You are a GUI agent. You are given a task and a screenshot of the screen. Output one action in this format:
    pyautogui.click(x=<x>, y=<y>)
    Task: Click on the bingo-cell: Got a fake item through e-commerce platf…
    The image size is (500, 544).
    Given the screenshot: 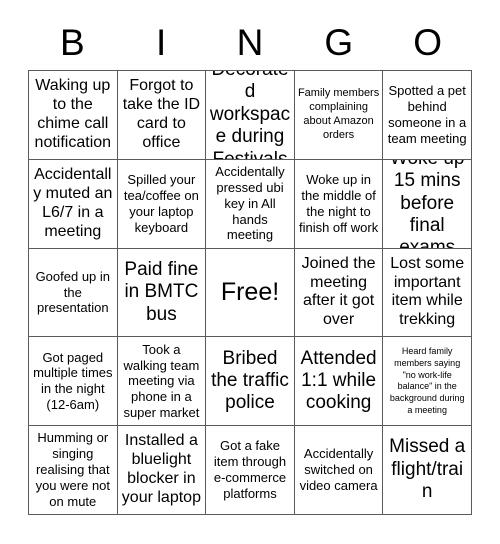 What is the action you would take?
    pyautogui.click(x=250, y=470)
    